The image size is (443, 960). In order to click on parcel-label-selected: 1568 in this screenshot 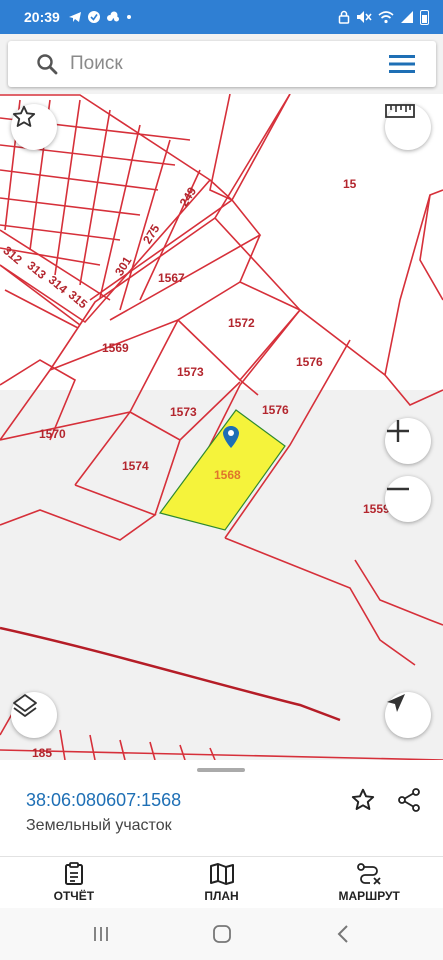, I will do `click(227, 475)`.